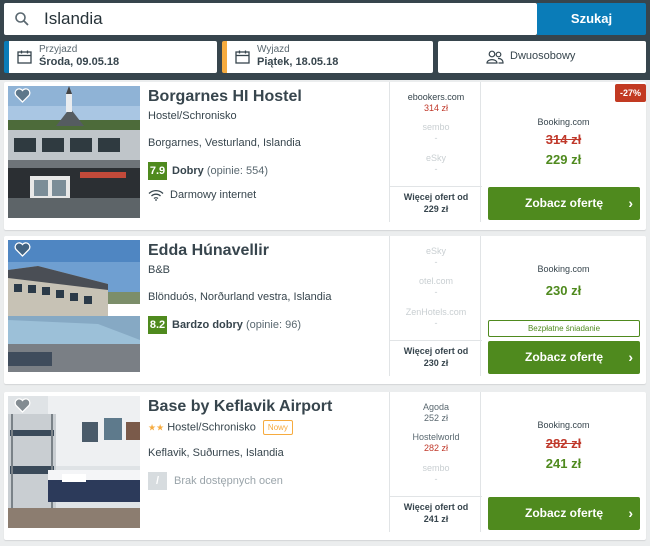 The width and height of the screenshot is (650, 546). I want to click on hotel-location: Borgarnes, Vesturland, Islandia, so click(224, 143).